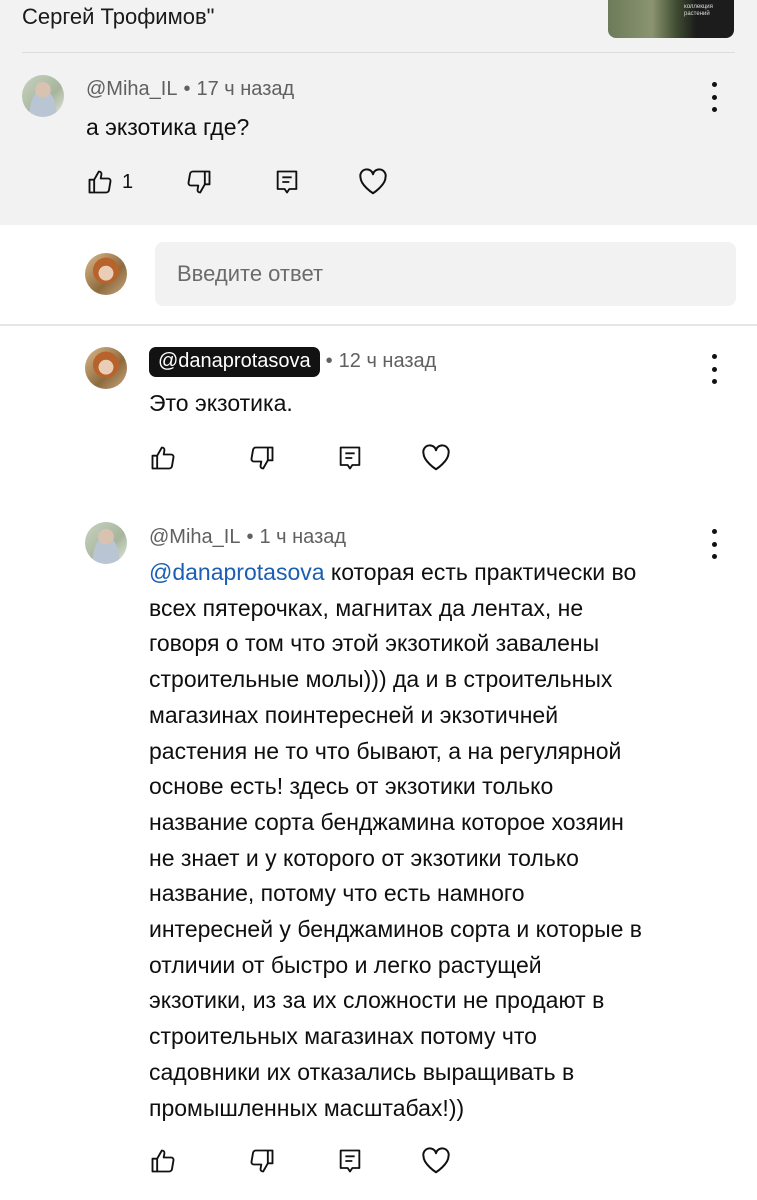 The width and height of the screenshot is (757, 1200). What do you see at coordinates (366, 607) in the screenshot?
I see `comment-line: всех пятерочках, магнитах да лентах, не` at bounding box center [366, 607].